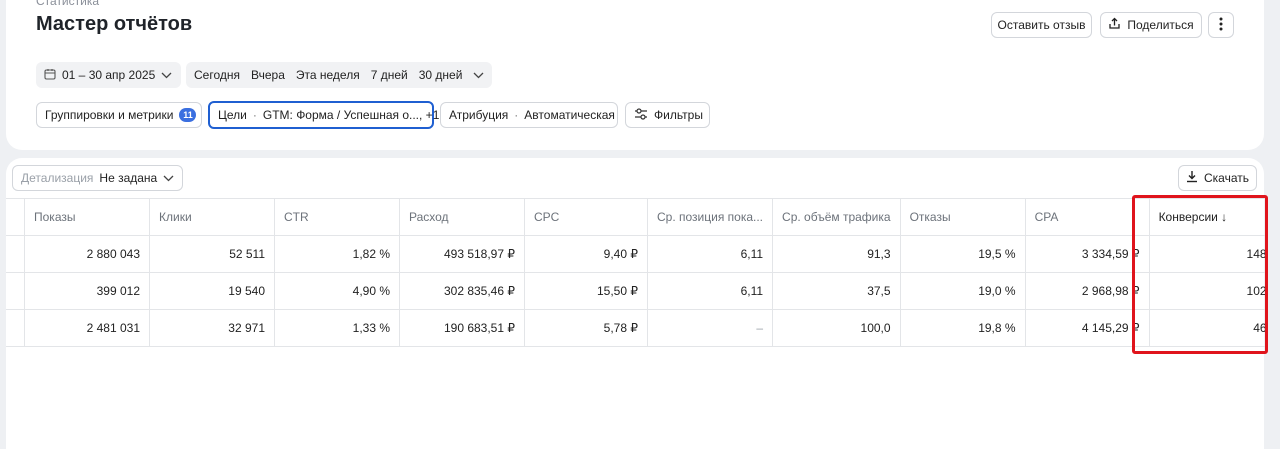  What do you see at coordinates (87, 291) in the screenshot?
I see `cell-impressions: 399 012` at bounding box center [87, 291].